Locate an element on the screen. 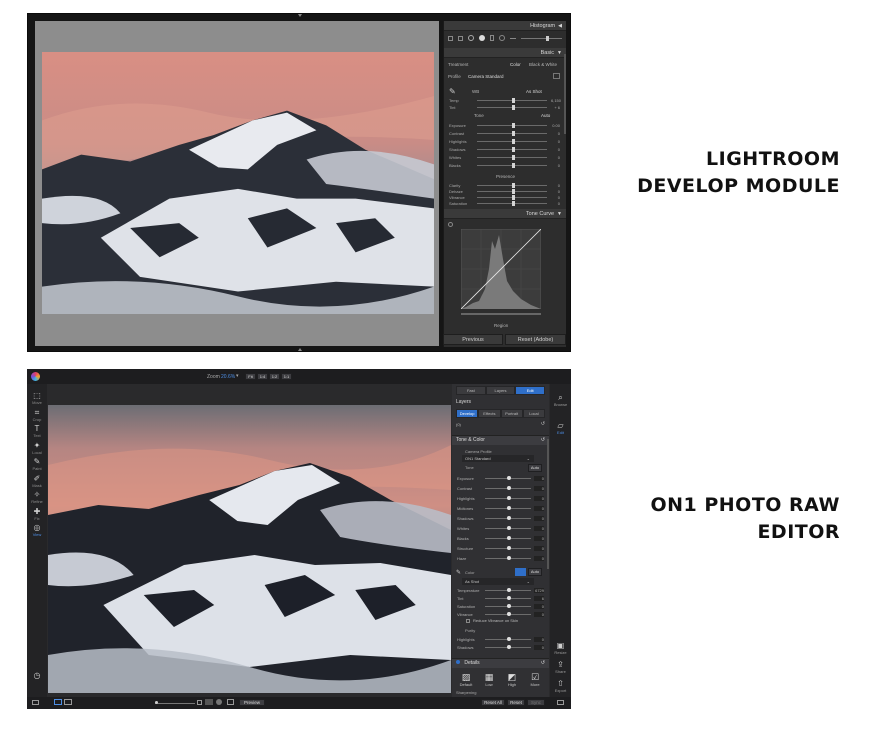 This screenshot has width=875, height=730. slider-row: Vibrance 0 is located at coordinates (500, 614).